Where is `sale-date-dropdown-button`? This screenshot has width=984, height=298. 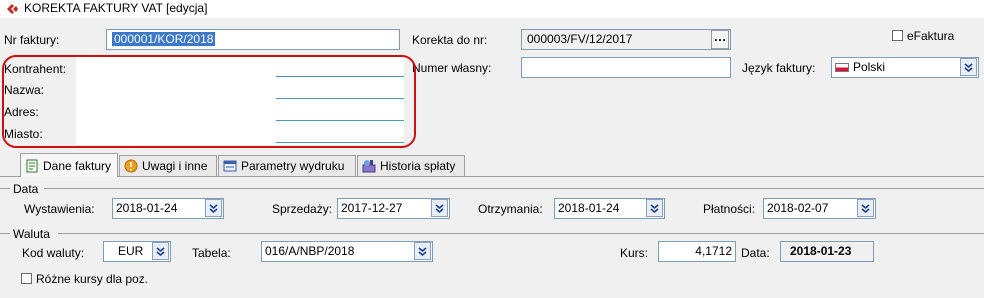 sale-date-dropdown-button is located at coordinates (439, 208).